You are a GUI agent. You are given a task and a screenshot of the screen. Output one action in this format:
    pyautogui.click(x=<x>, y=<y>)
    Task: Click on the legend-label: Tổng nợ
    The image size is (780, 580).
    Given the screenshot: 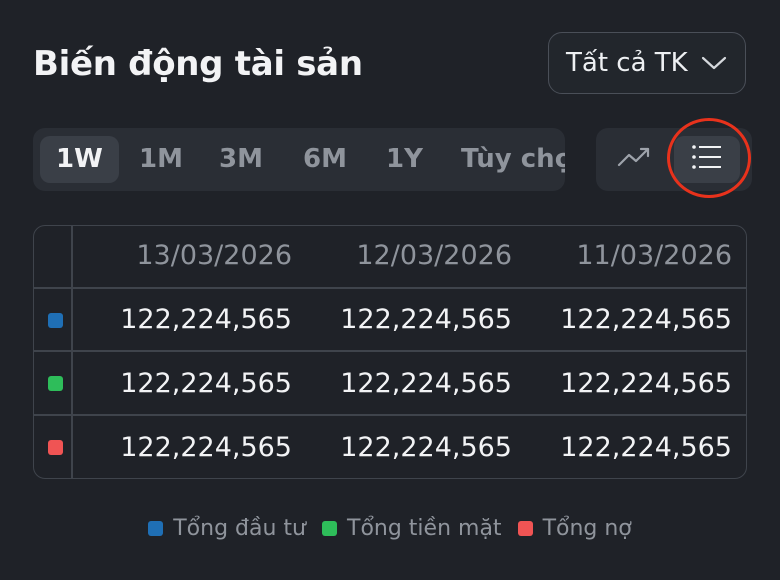 What is the action you would take?
    pyautogui.click(x=587, y=528)
    